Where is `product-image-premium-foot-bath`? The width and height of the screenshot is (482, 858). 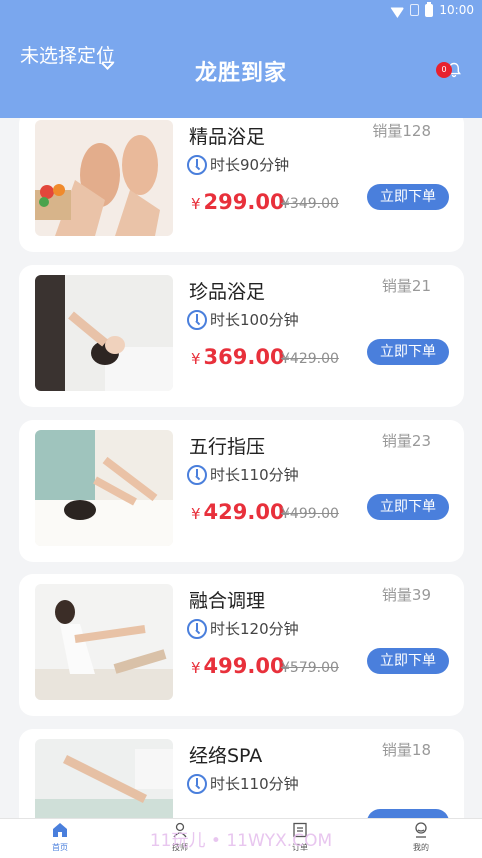
product-image-premium-foot-bath is located at coordinates (104, 333).